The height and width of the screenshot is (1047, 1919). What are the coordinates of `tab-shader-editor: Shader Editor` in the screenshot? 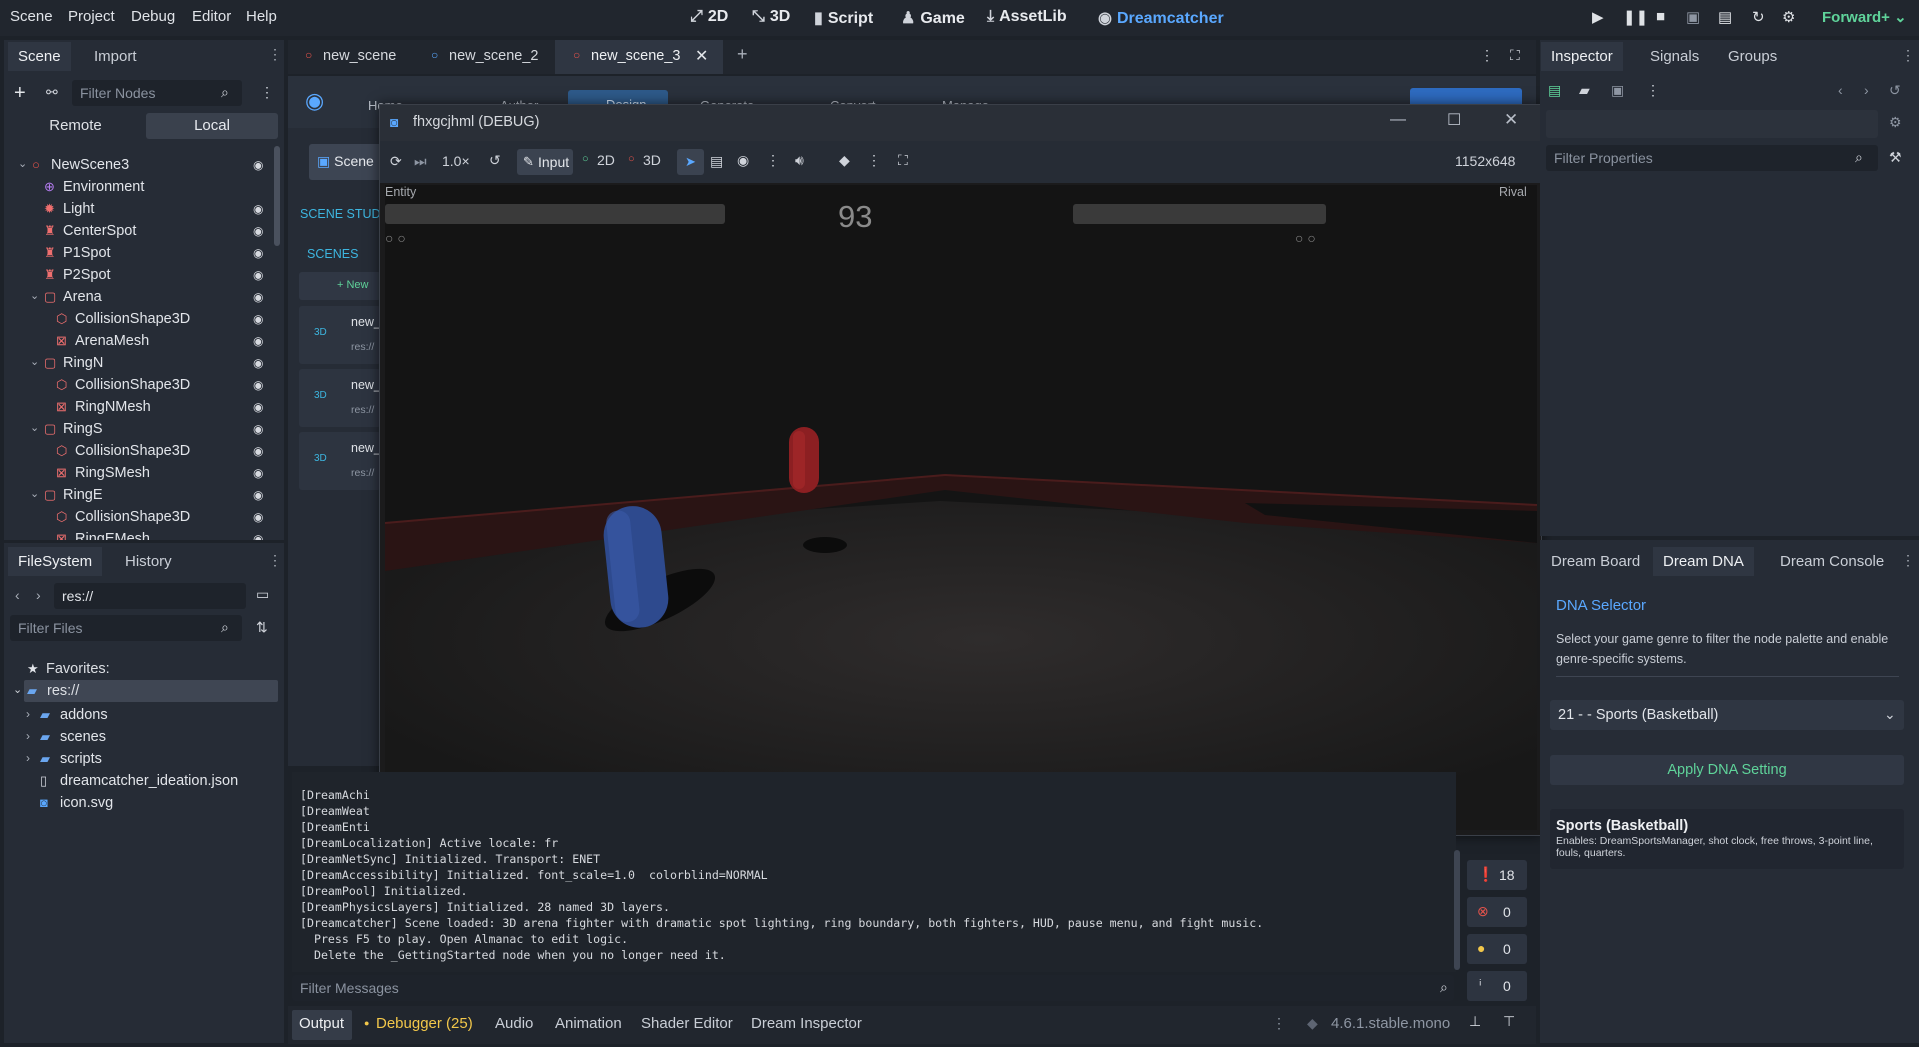 It's located at (687, 1023).